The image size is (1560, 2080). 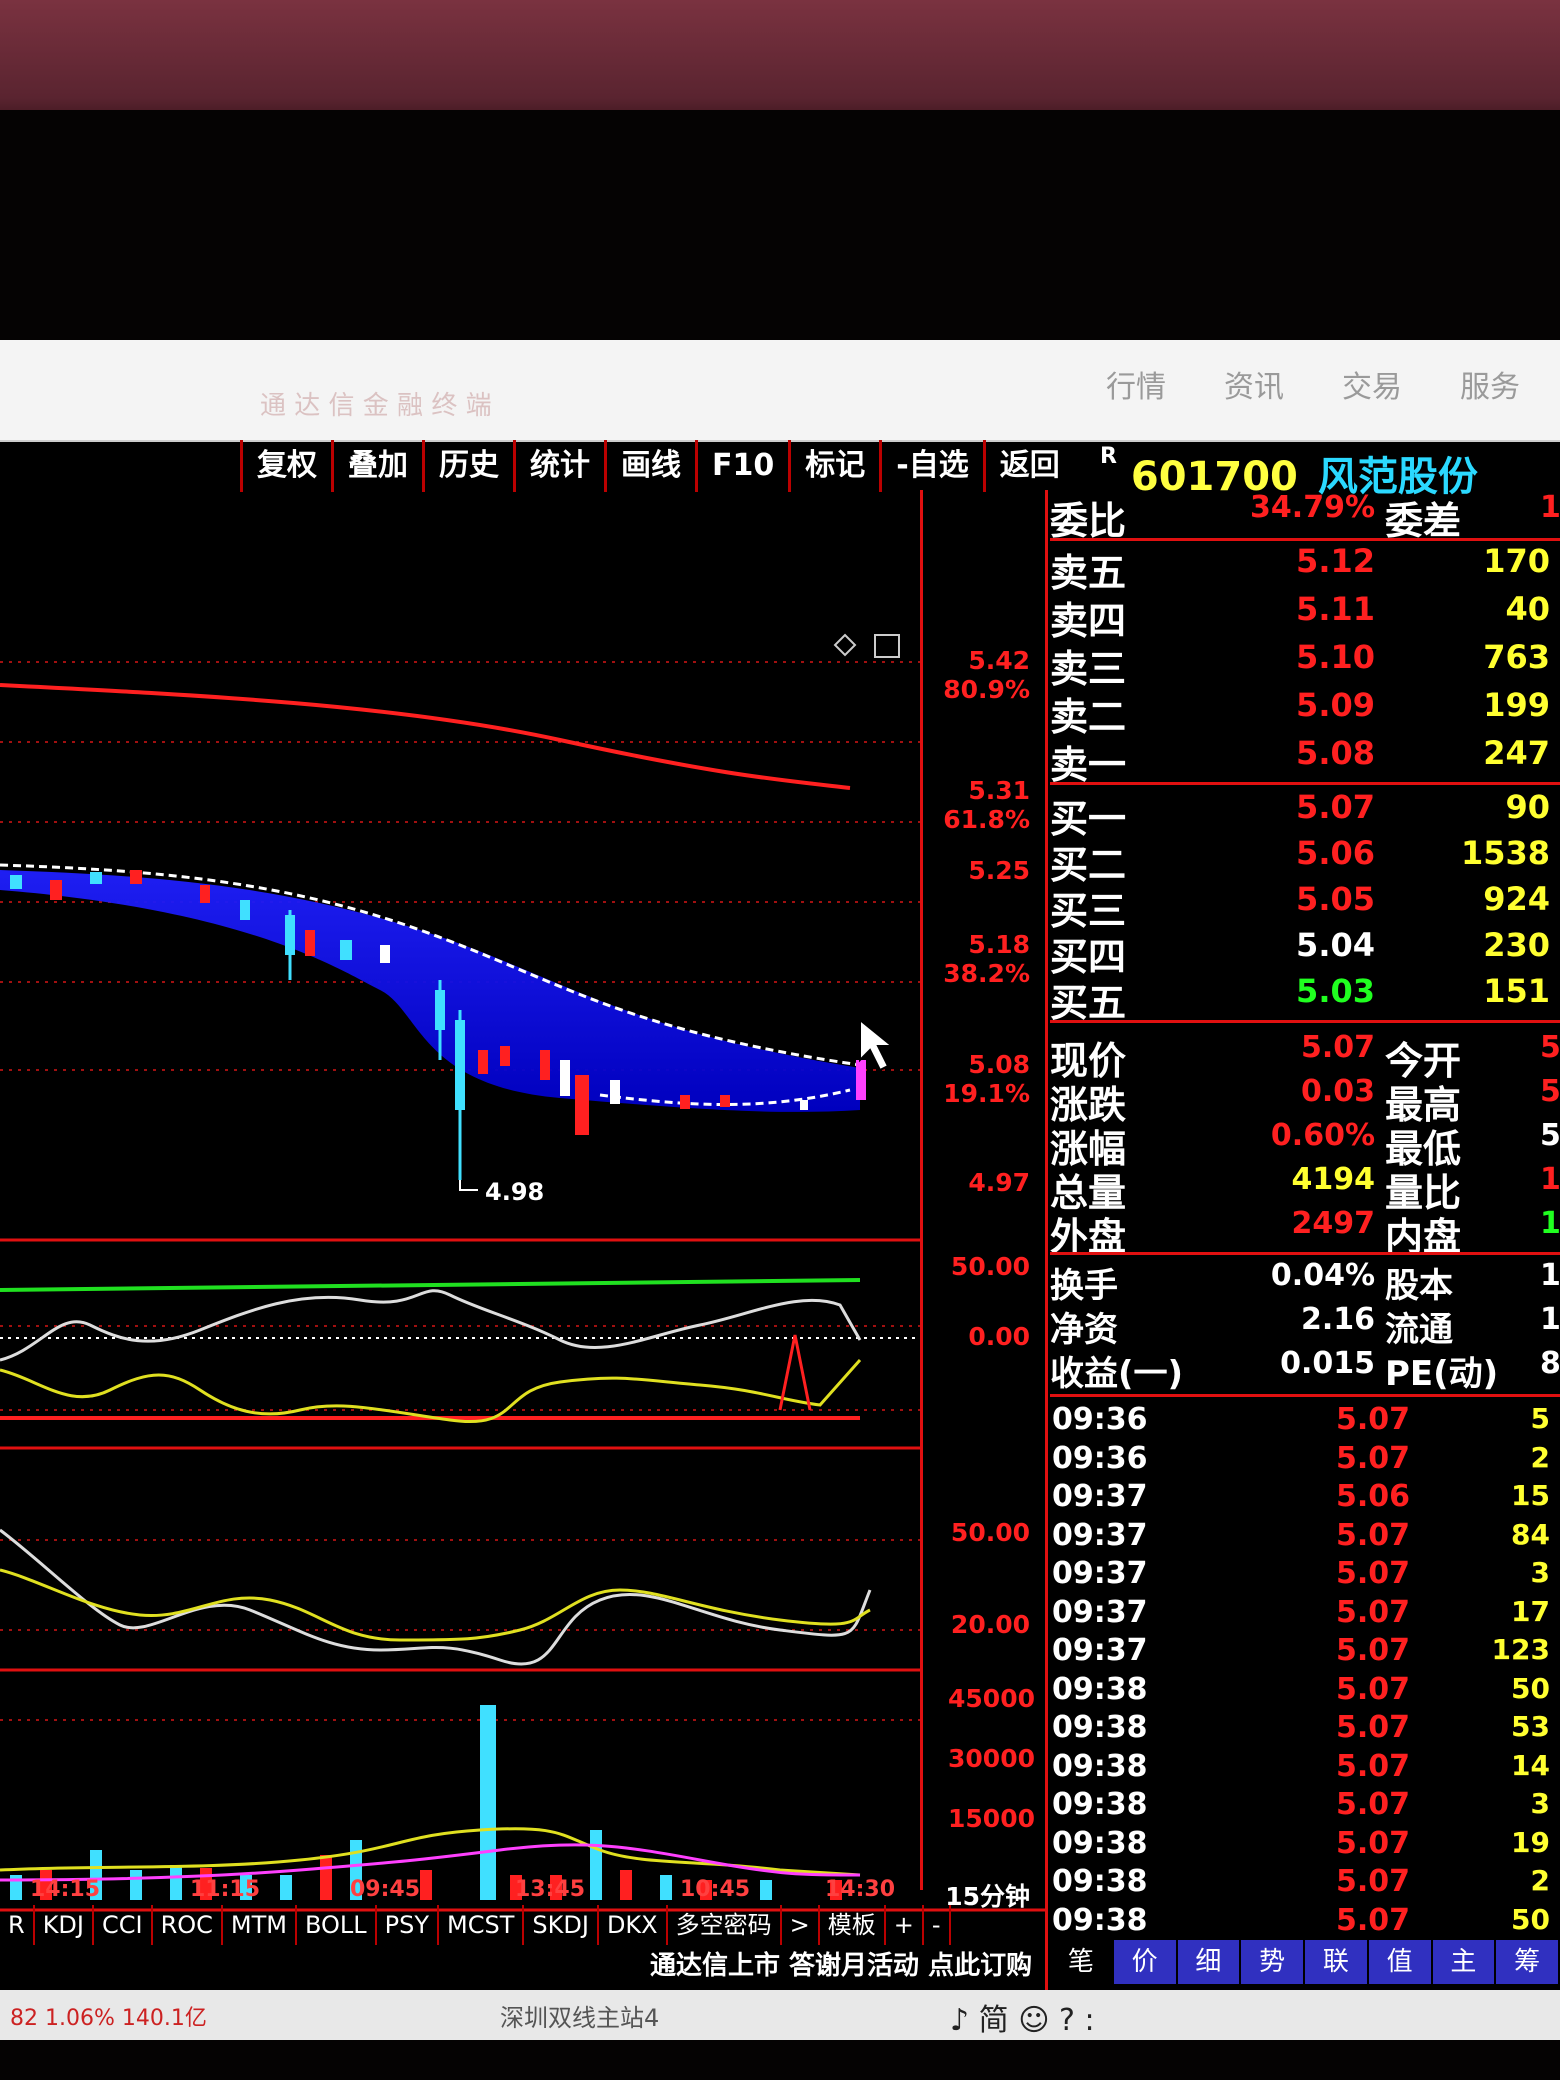 I want to click on buy-row: 买一 5.07 90, so click(x=1305, y=814).